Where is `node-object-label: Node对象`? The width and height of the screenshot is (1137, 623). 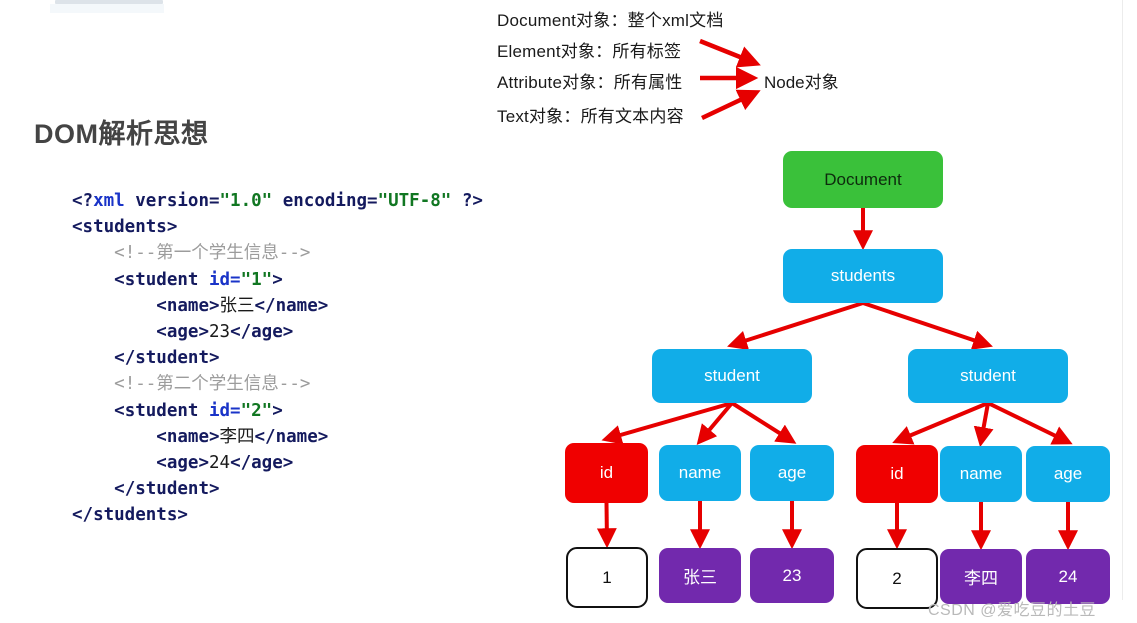
node-object-label: Node对象 is located at coordinates (801, 82).